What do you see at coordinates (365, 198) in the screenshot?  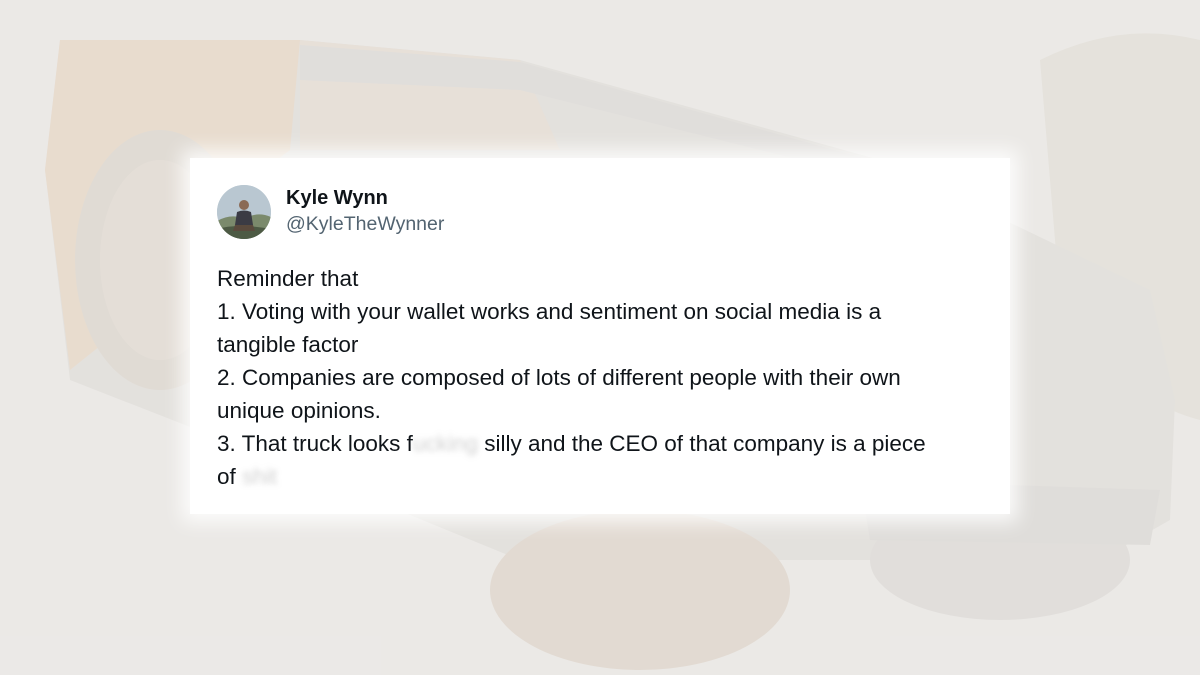 I see `author-display-name: Kyle Wynn` at bounding box center [365, 198].